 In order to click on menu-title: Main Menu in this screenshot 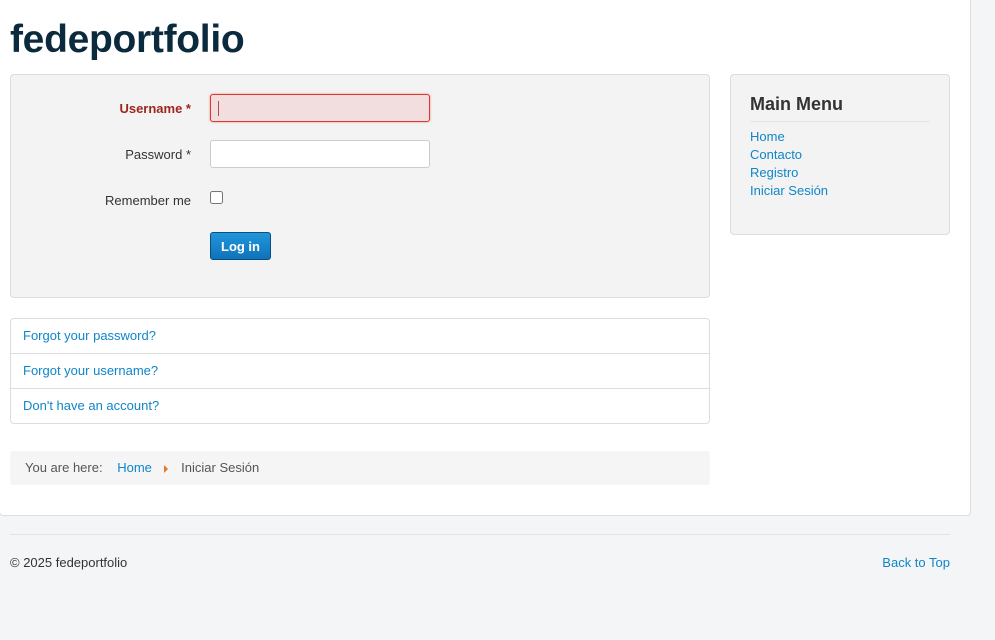, I will do `click(840, 107)`.